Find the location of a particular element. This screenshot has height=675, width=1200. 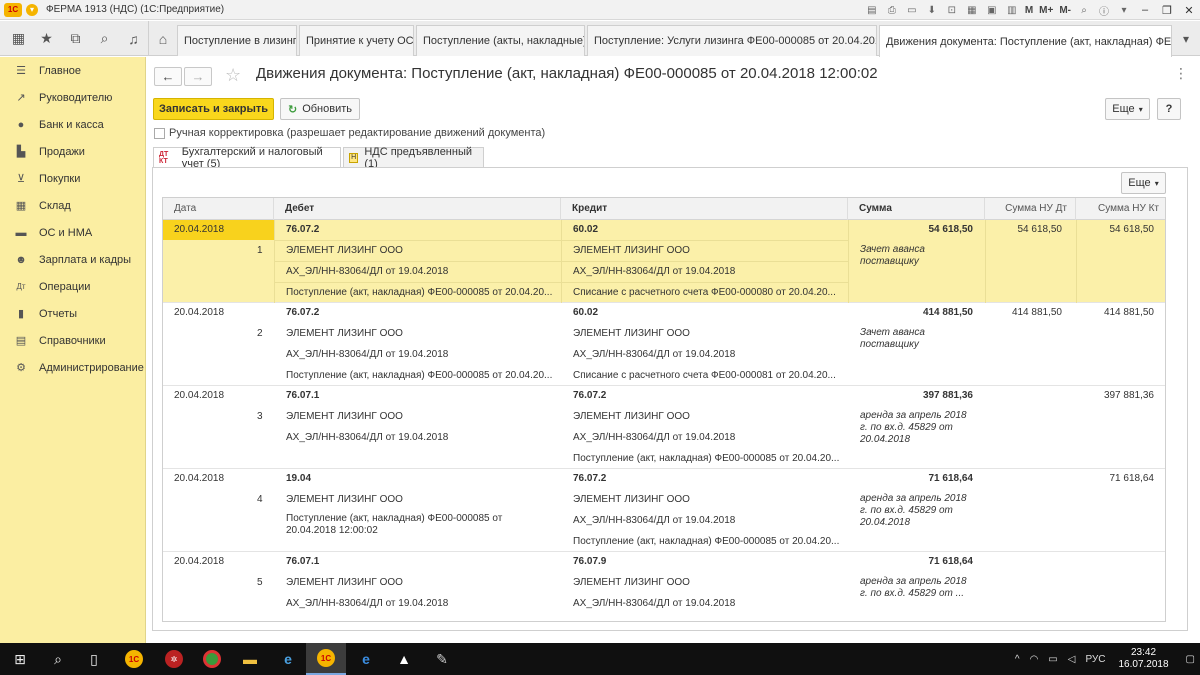

tabs-menu-icon: ▾ is located at coordinates (1186, 38).